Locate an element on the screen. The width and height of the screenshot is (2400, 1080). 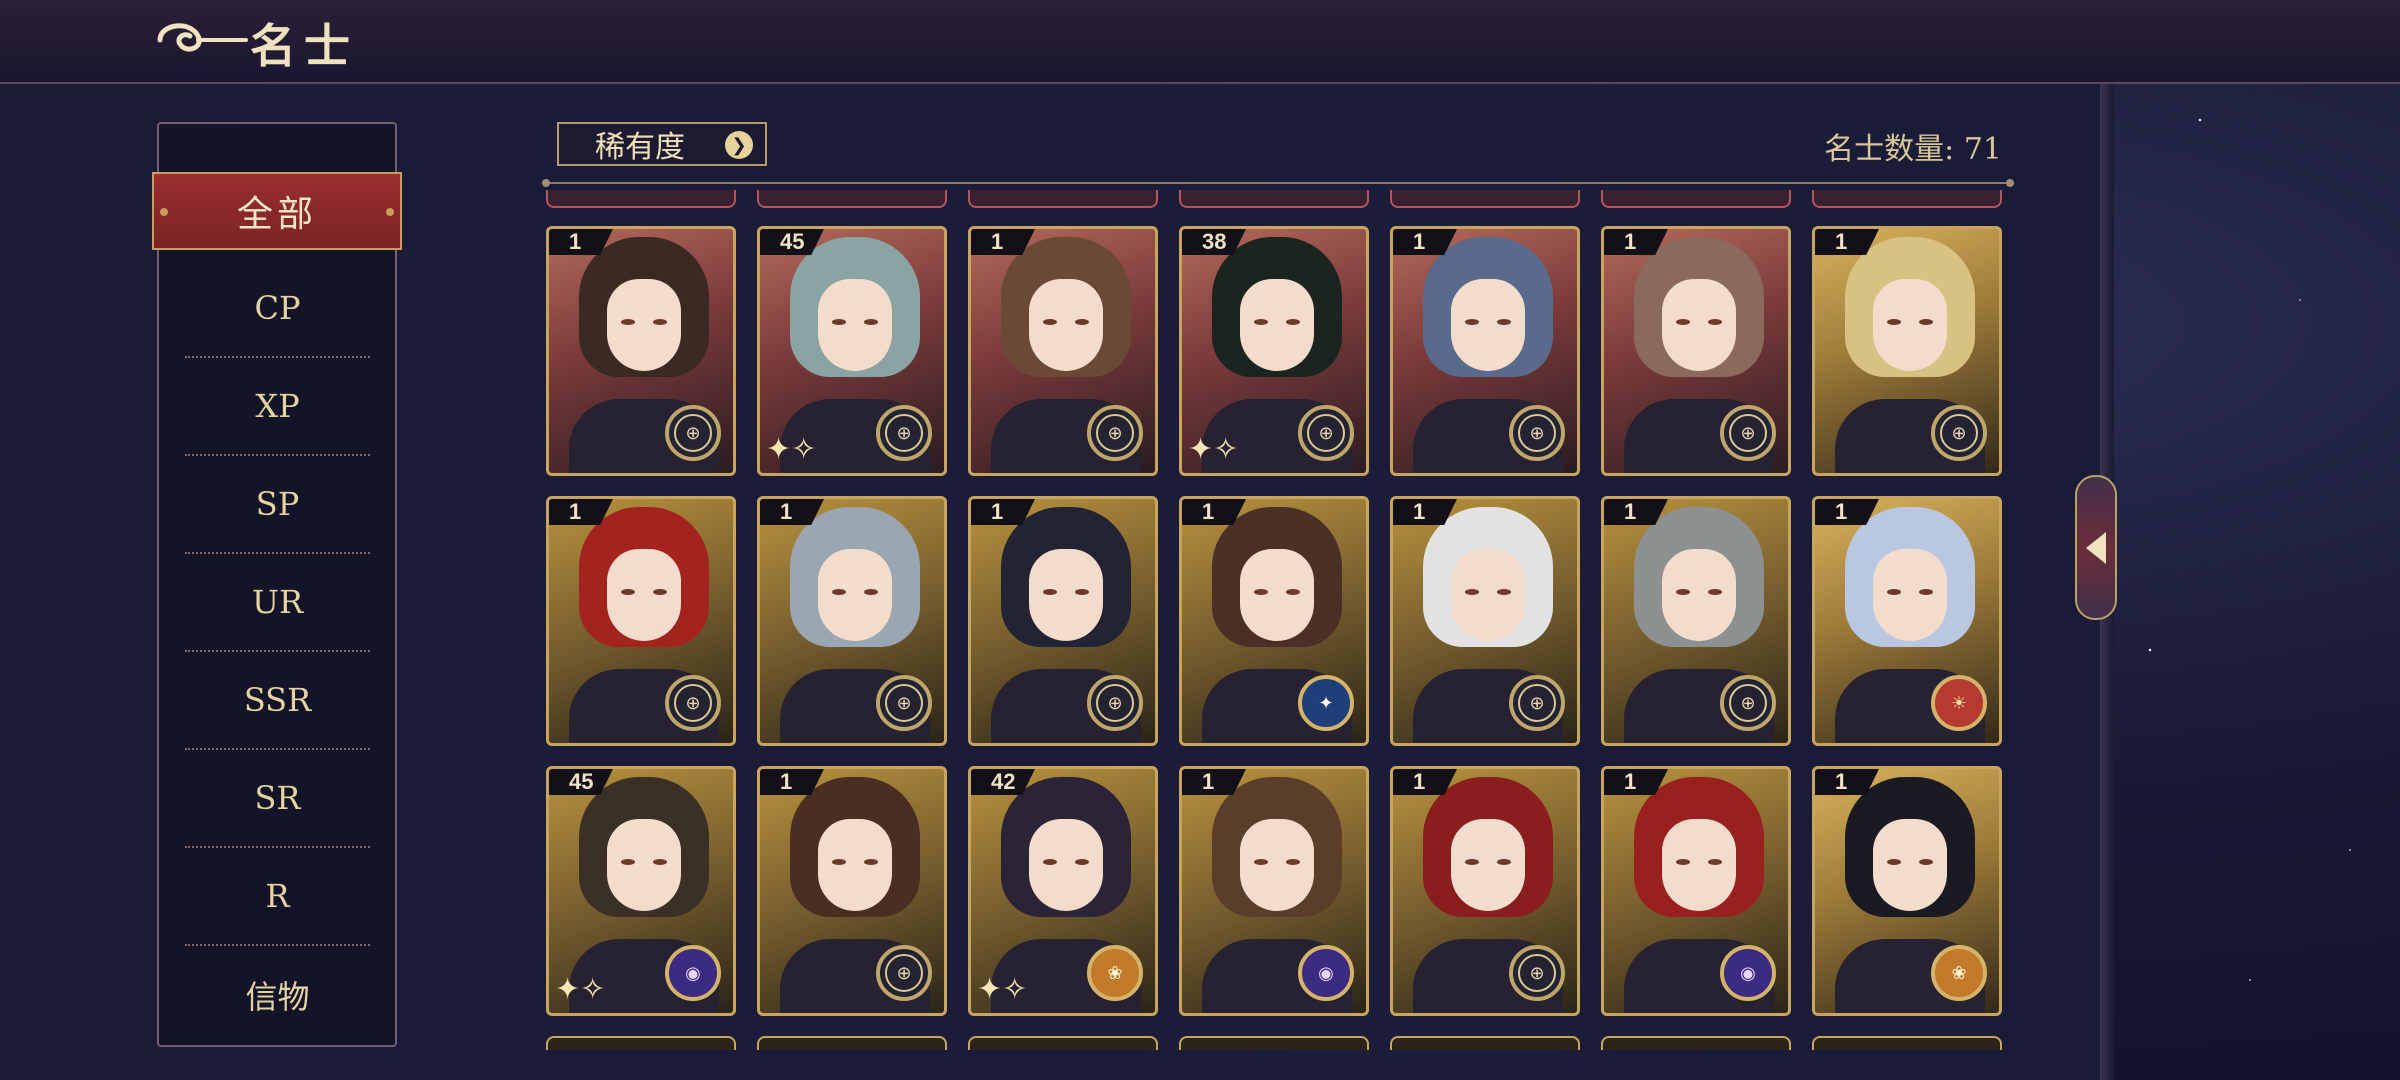
sidebar-item-cp: CP is located at coordinates (277, 309).